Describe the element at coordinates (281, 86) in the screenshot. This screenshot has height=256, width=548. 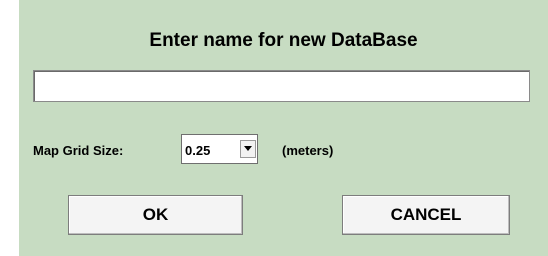
I see `database-name-input` at that location.